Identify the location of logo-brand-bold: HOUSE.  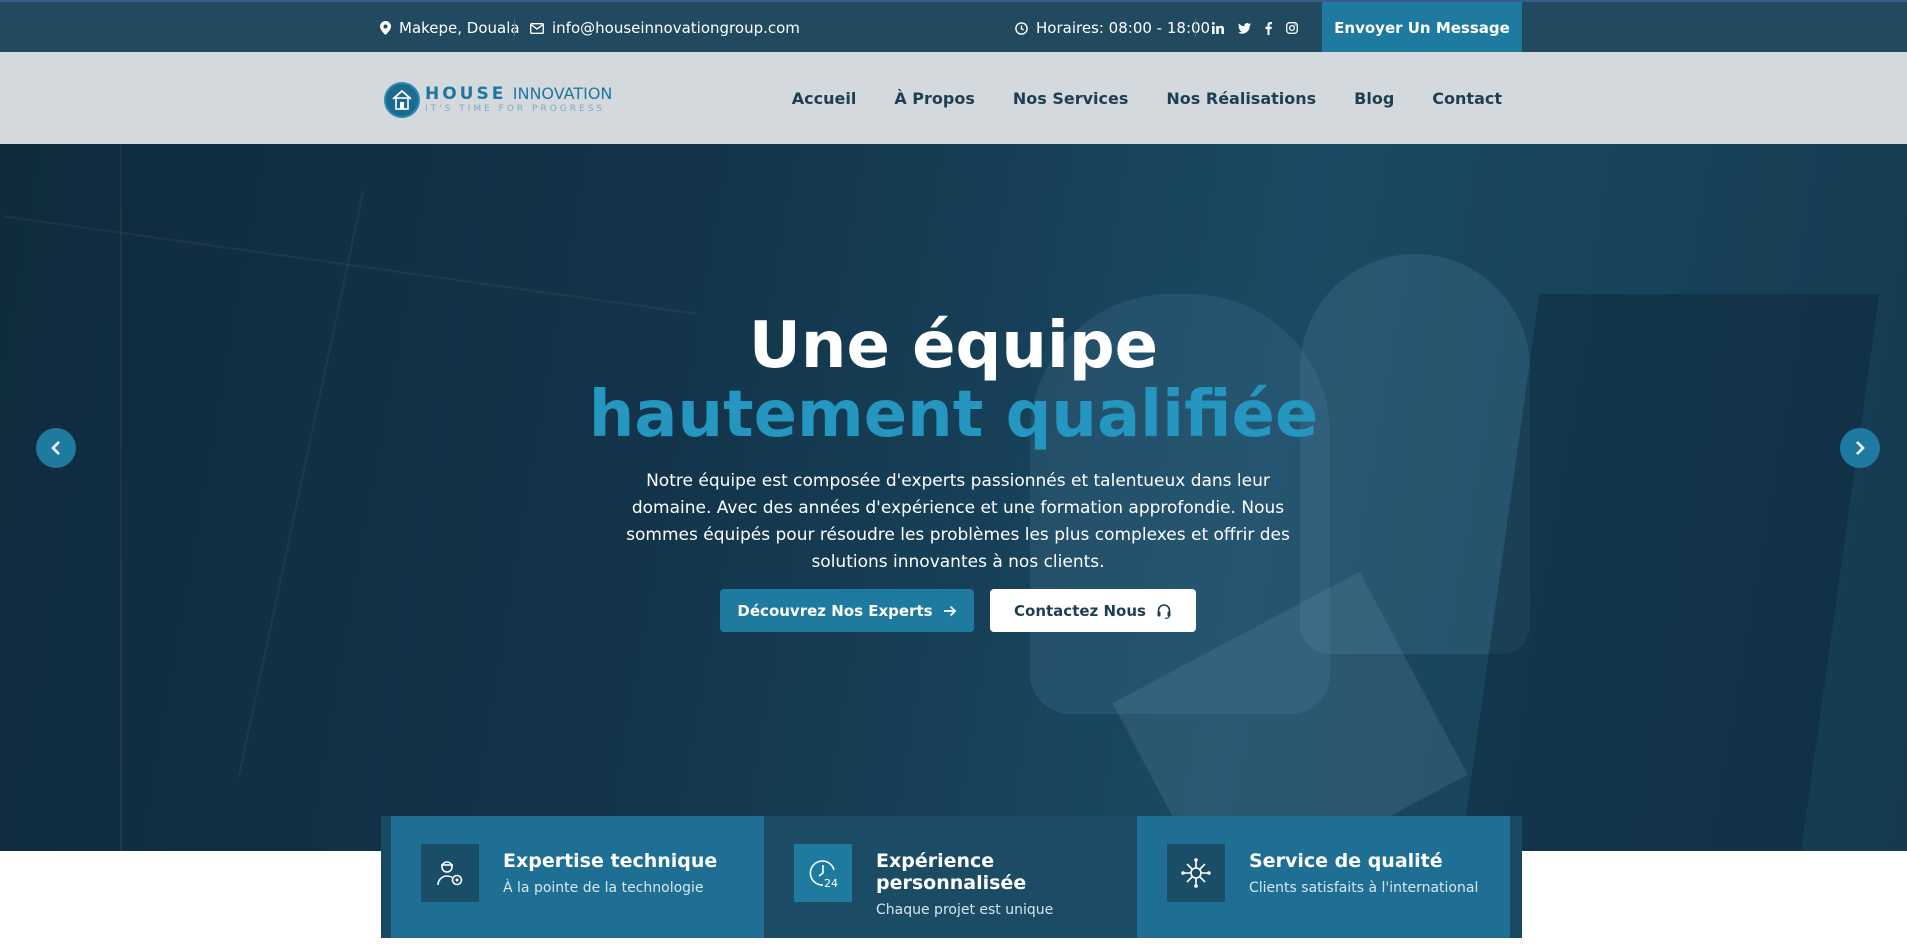
(466, 94).